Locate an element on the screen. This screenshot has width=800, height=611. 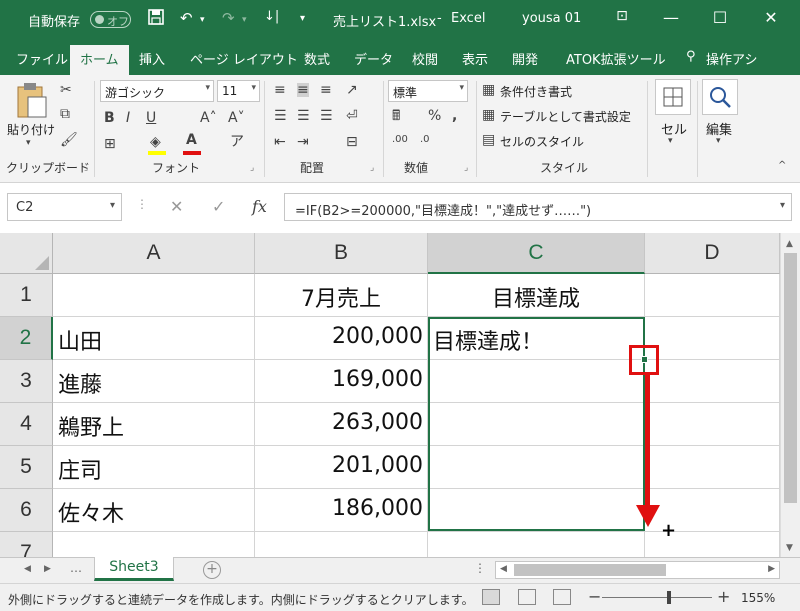
increase-decimal-icon: .00 is located at coordinates (400, 140).